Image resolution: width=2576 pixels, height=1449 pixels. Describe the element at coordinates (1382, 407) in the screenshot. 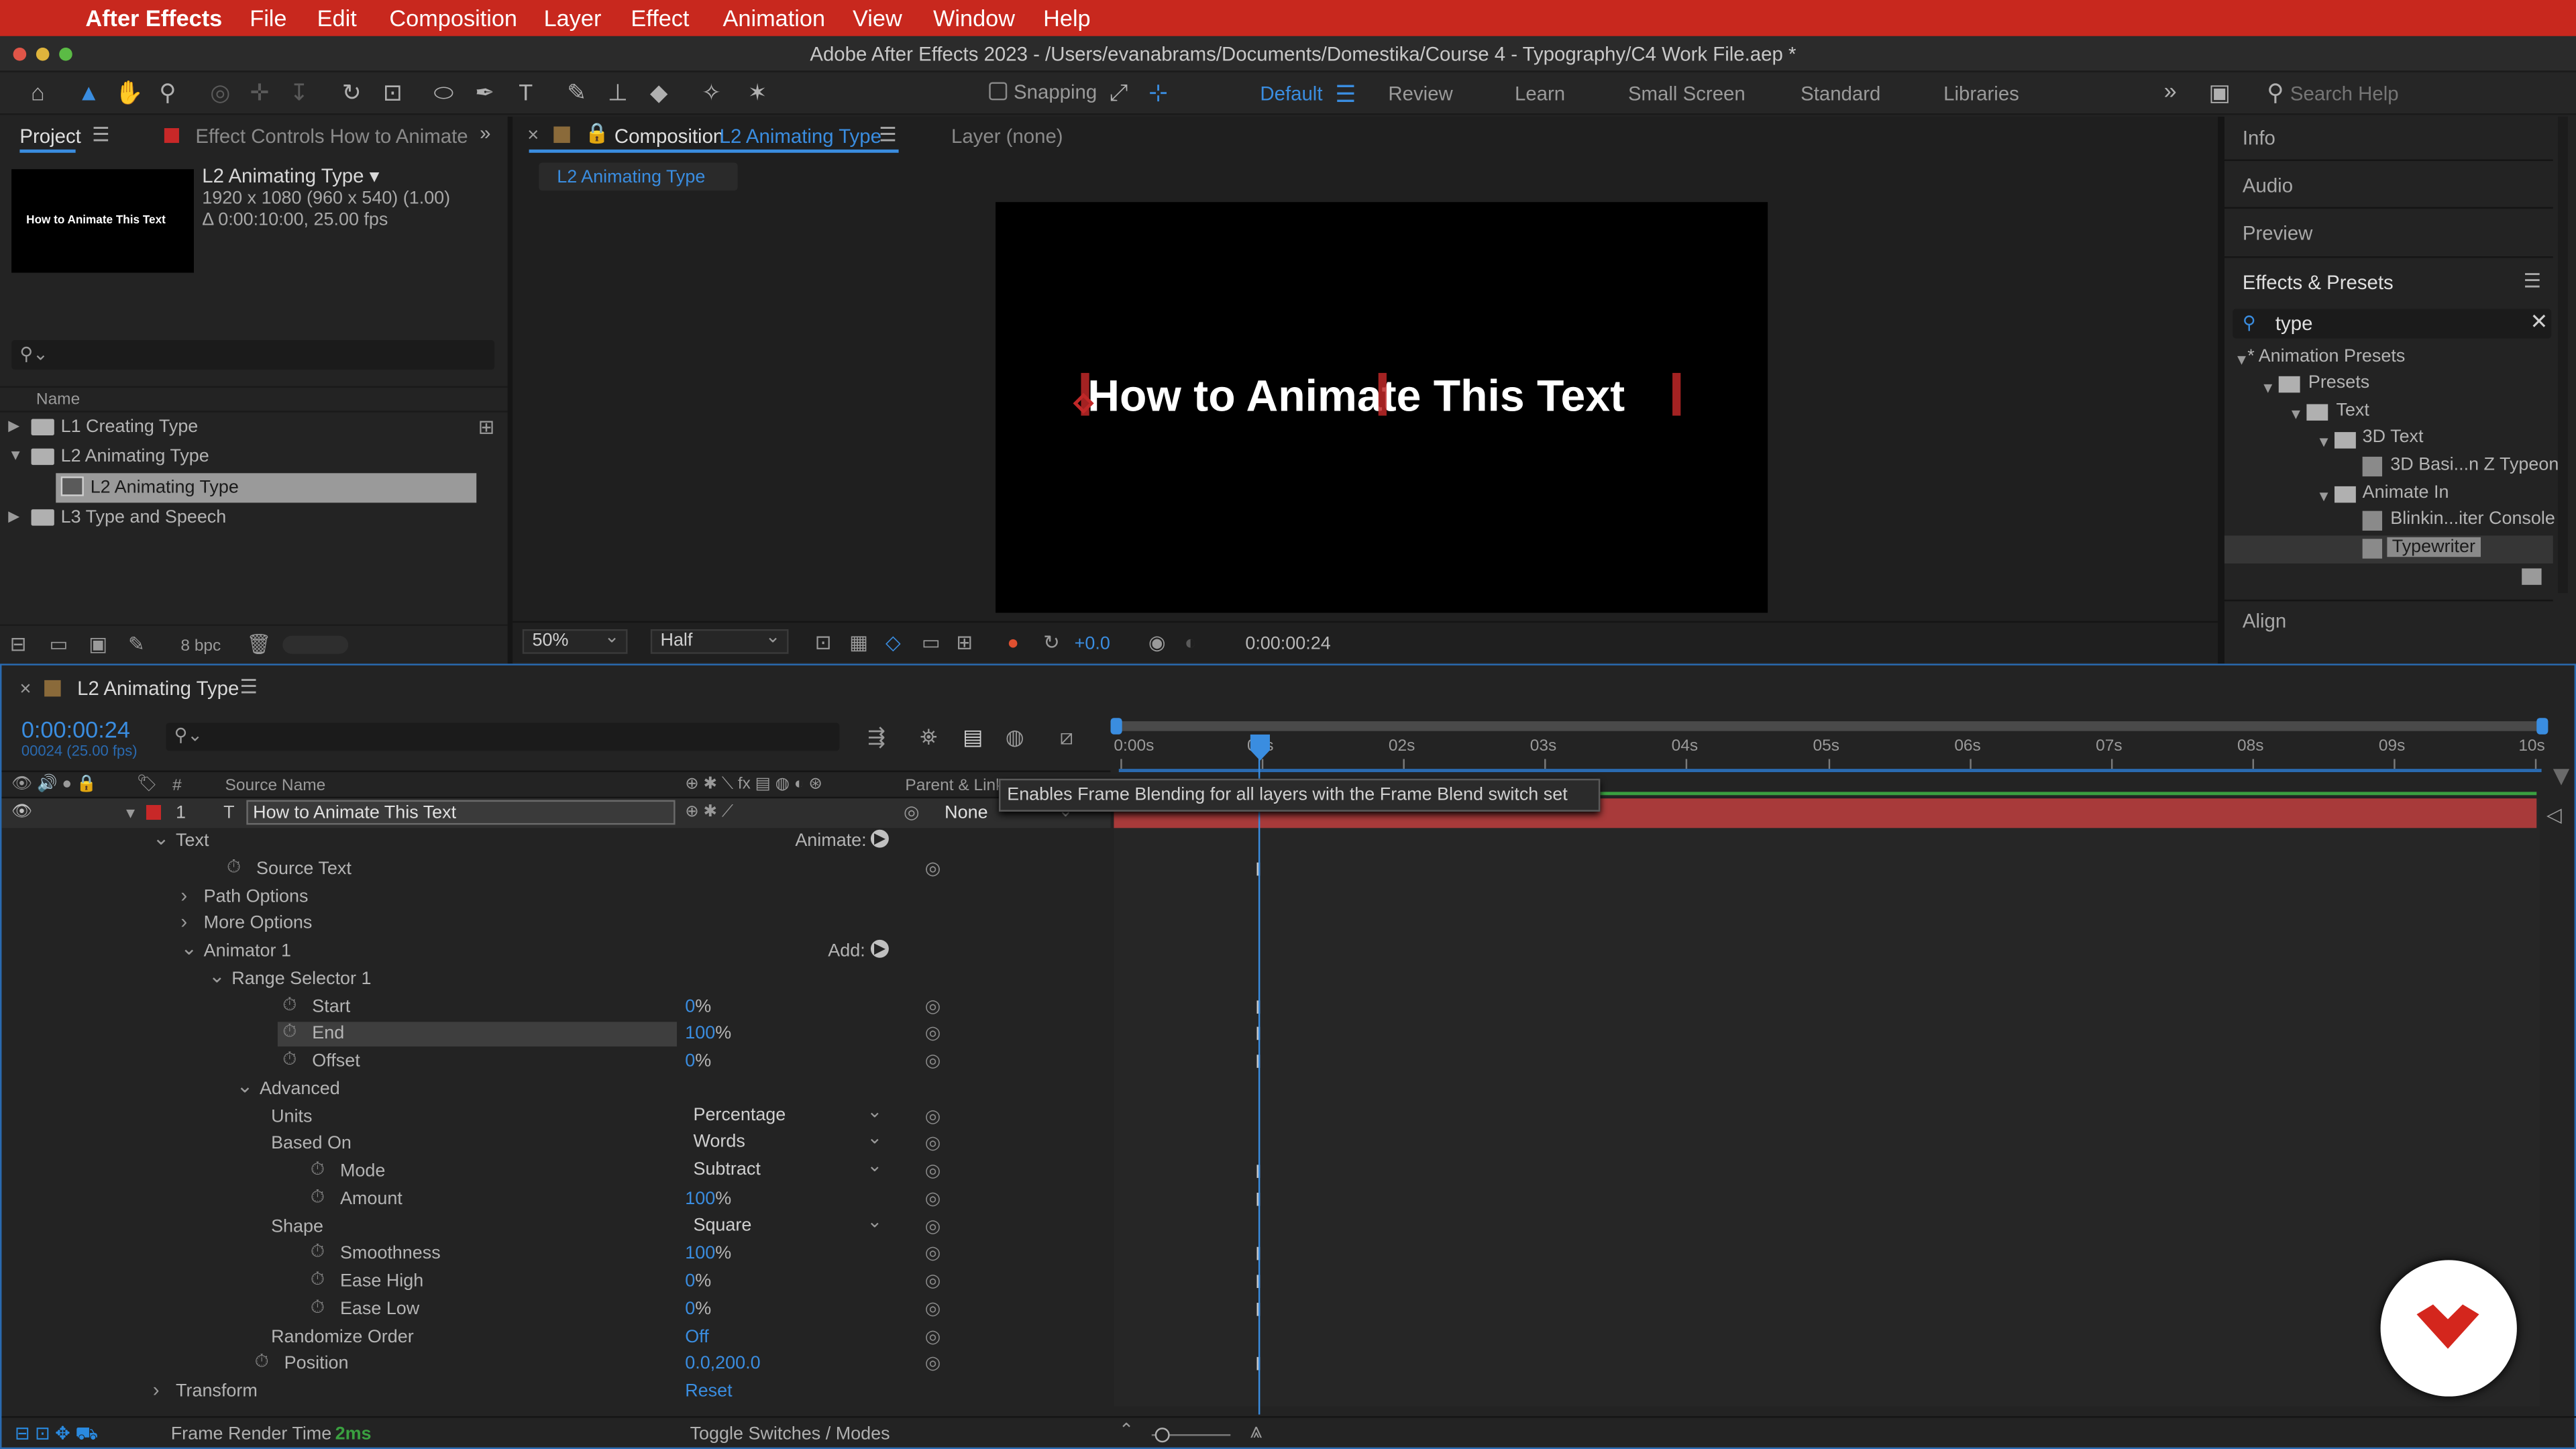

I see `comp-canvas: How to Animate This Text` at that location.